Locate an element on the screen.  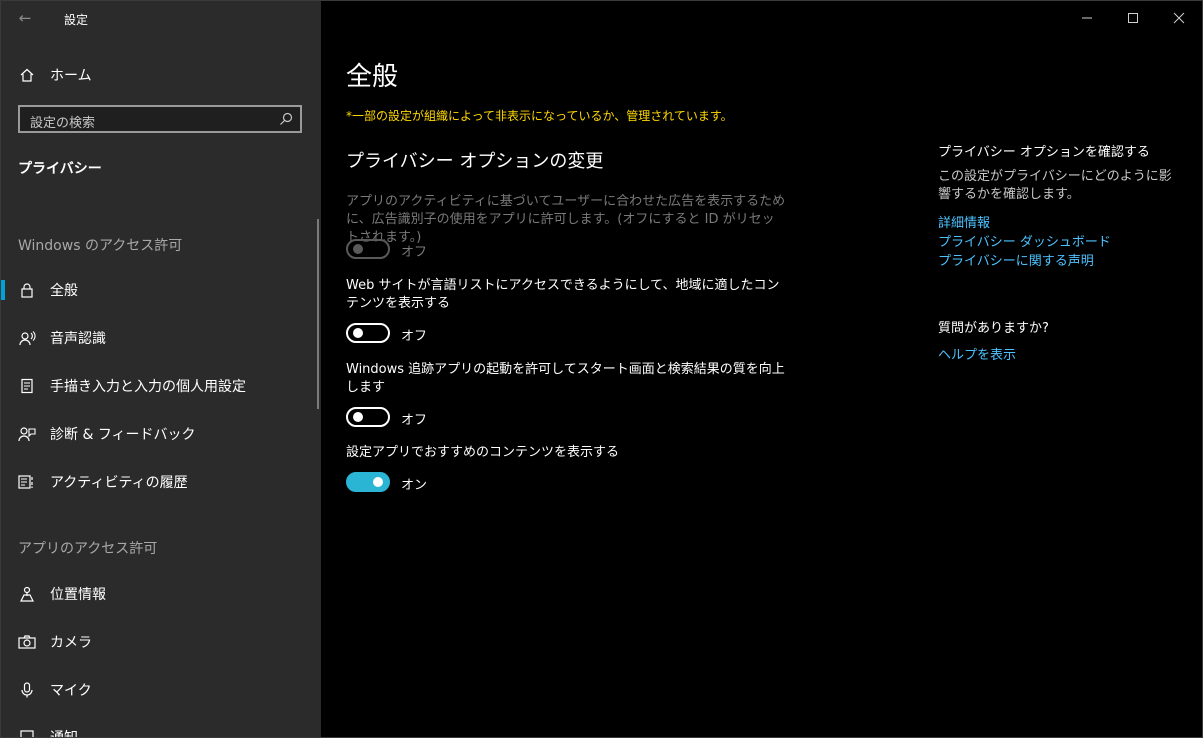
sidebar-item-inking: 手描き入力と入力の個人用設定 is located at coordinates (161, 386).